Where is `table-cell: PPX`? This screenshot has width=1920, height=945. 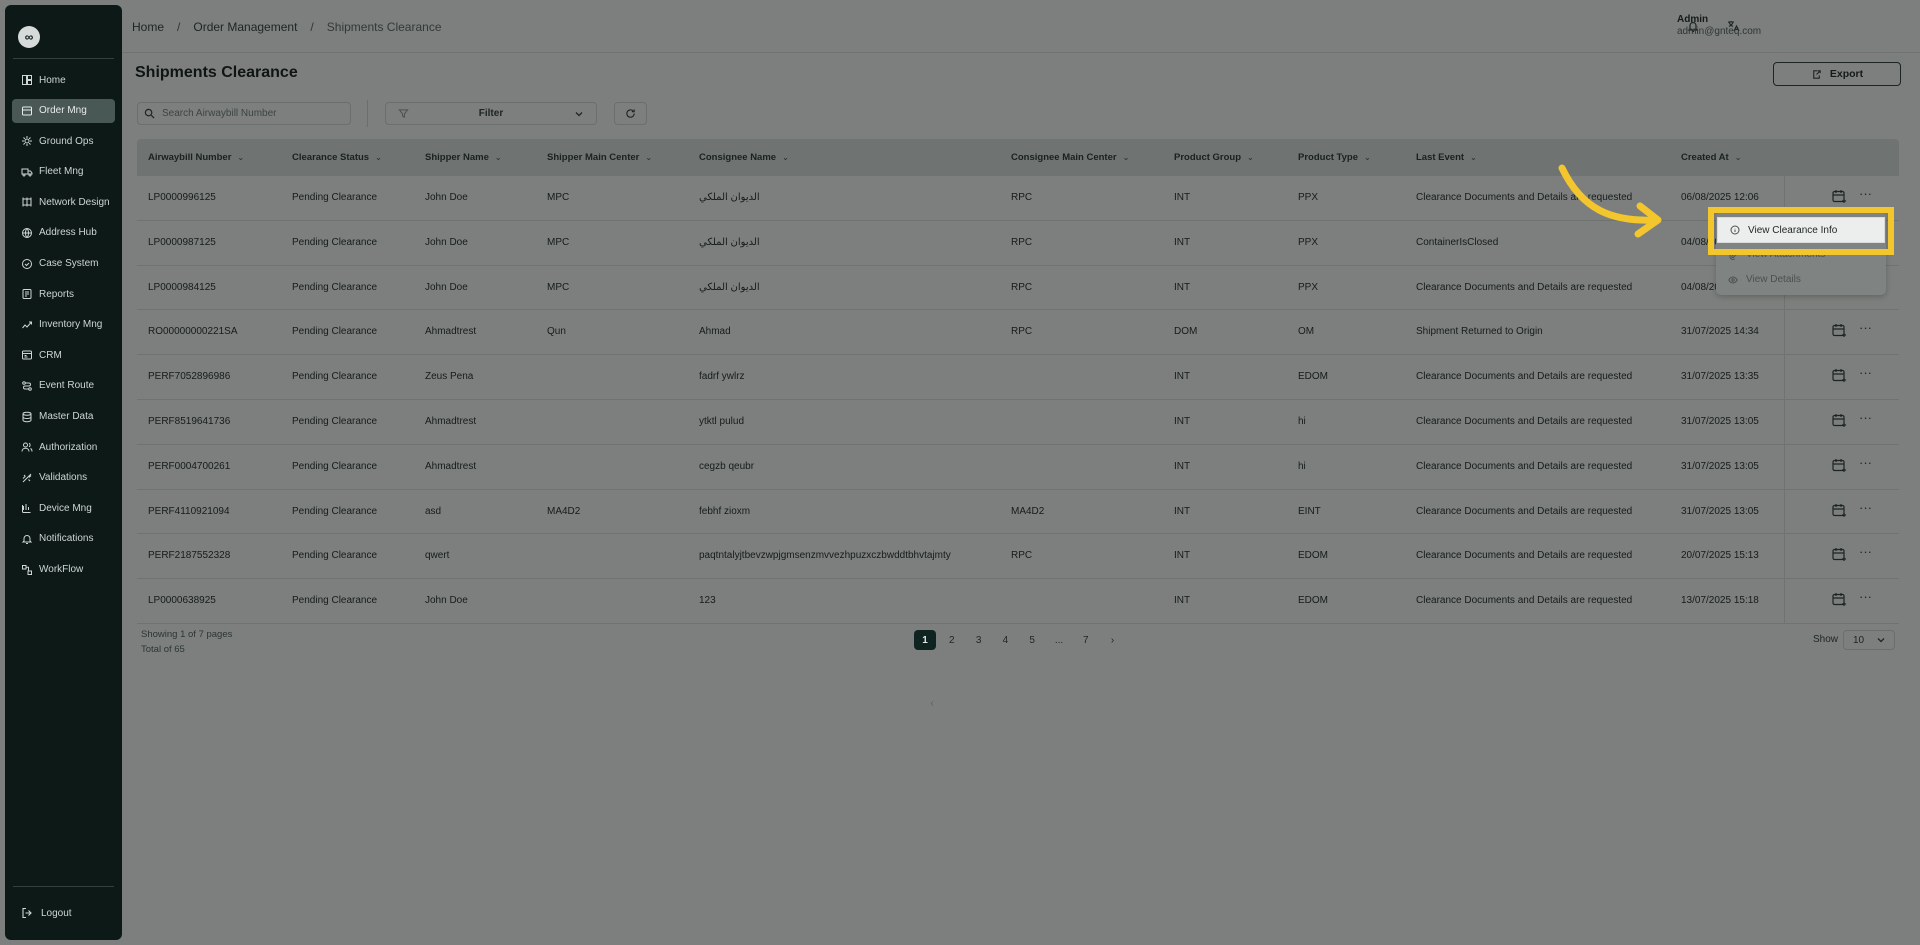
table-cell: PPX is located at coordinates (1308, 197).